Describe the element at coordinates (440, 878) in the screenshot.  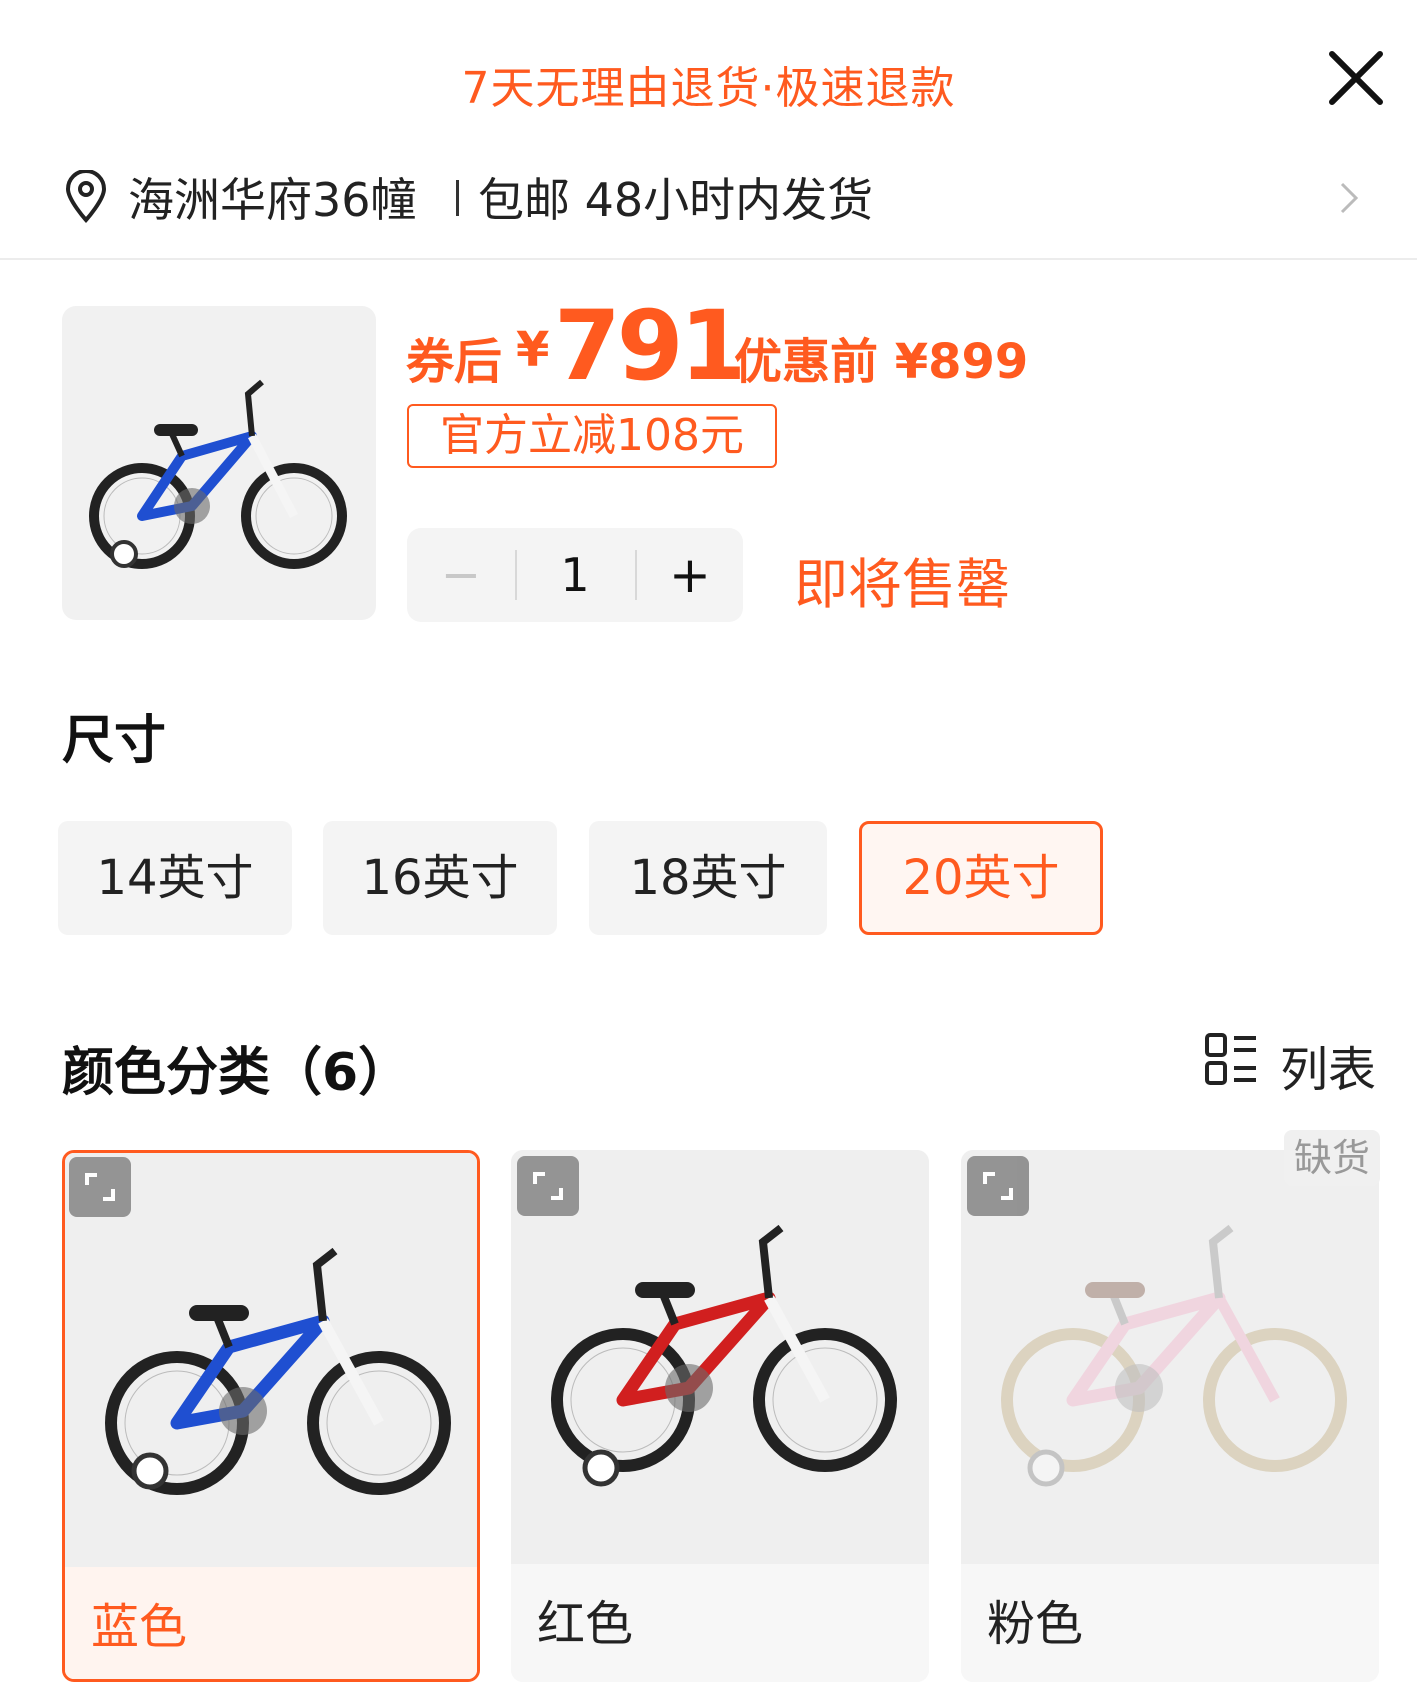
I see `size-option-16: 16英寸` at that location.